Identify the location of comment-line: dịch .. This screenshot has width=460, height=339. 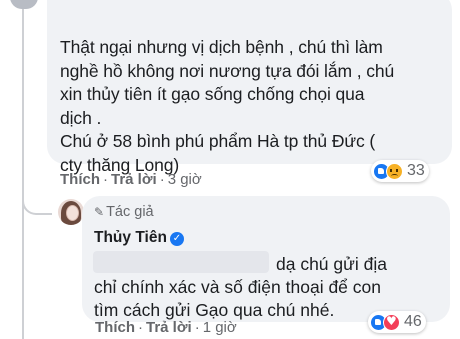
(81, 117).